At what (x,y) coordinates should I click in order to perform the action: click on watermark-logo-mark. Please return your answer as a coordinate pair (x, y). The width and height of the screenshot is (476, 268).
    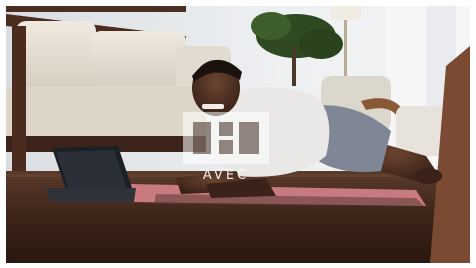
    Looking at the image, I should click on (226, 138).